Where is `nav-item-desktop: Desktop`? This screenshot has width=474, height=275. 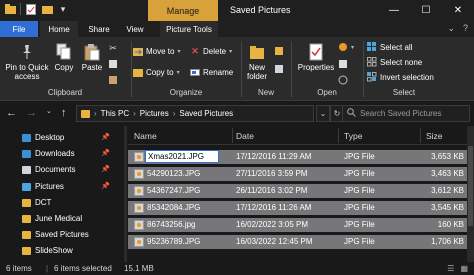
nav-item-desktop: Desktop is located at coordinates (43, 137).